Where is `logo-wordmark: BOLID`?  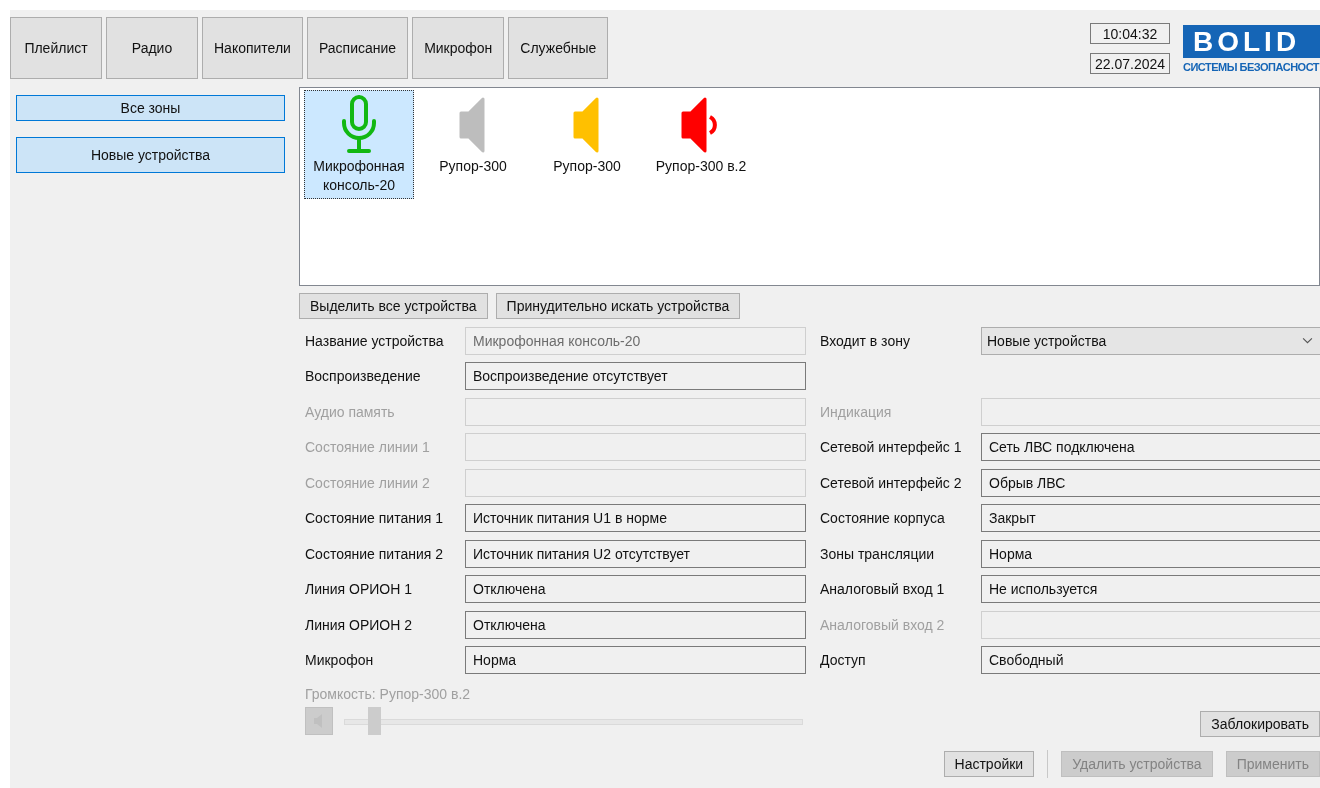
logo-wordmark: BOLID is located at coordinates (1251, 41).